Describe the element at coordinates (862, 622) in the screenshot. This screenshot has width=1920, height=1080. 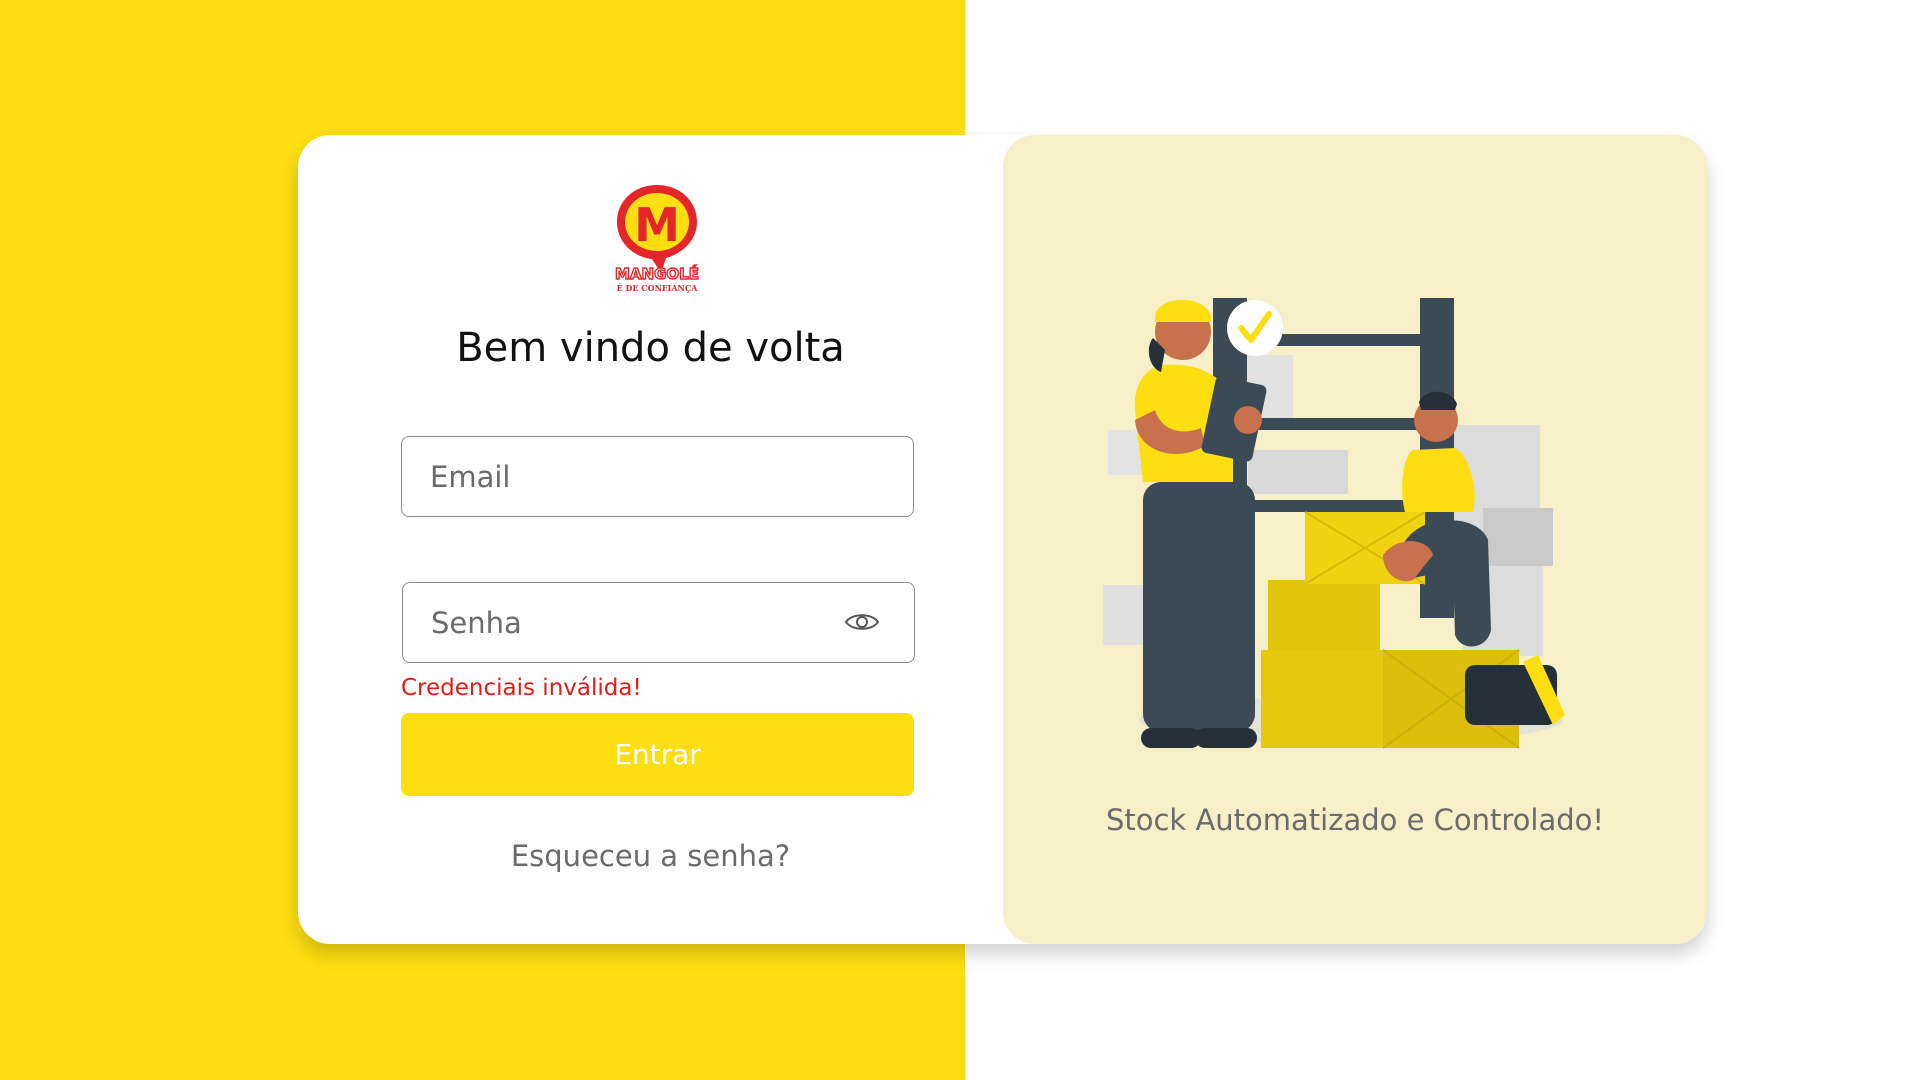
I see `eye-icon` at that location.